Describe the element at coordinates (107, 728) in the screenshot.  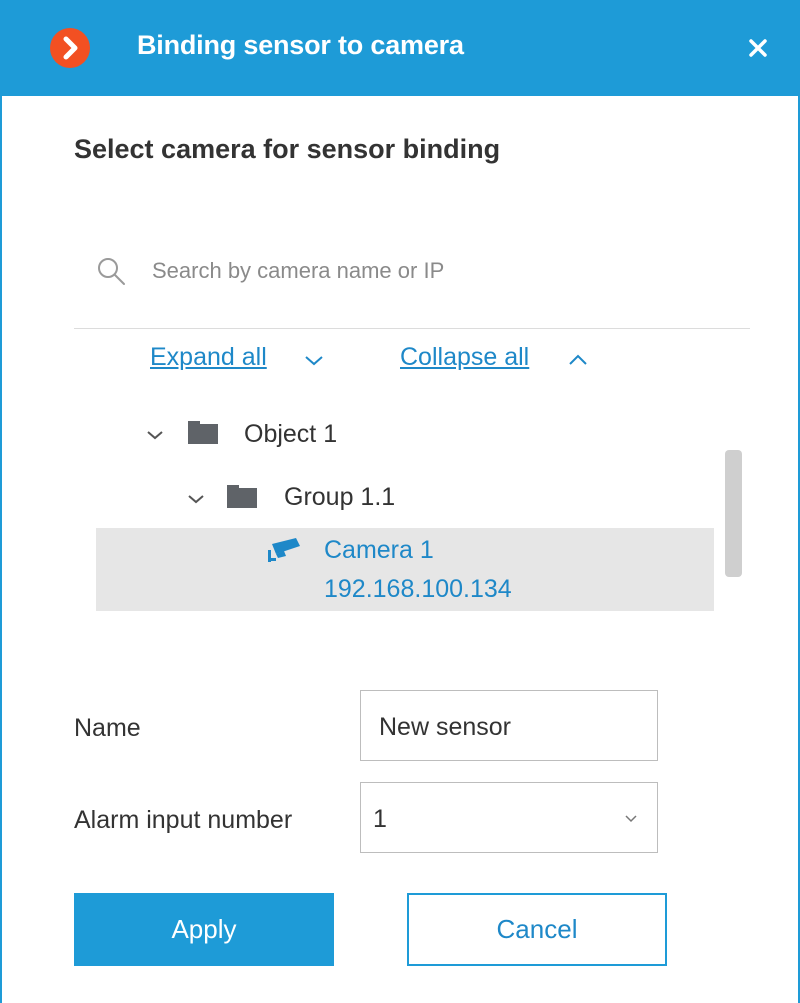
I see `name-label: Name` at that location.